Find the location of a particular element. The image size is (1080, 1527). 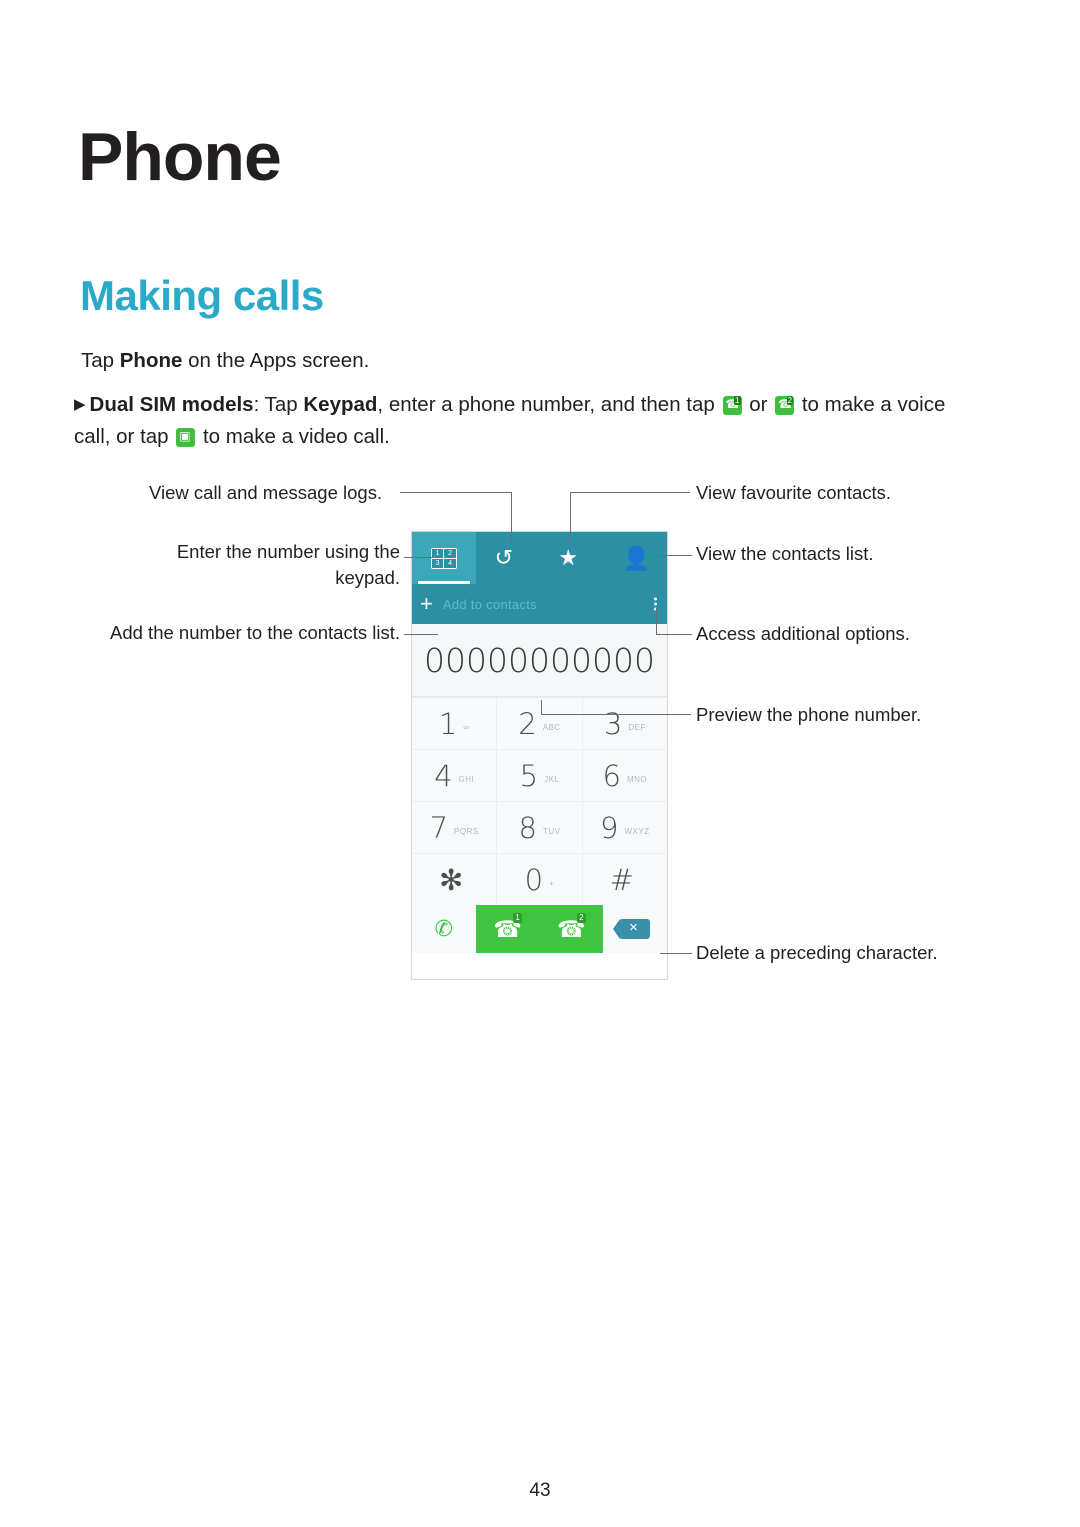

call-action-bar: ✆ ☎ 1 ☎ 2 is located at coordinates (539, 929).